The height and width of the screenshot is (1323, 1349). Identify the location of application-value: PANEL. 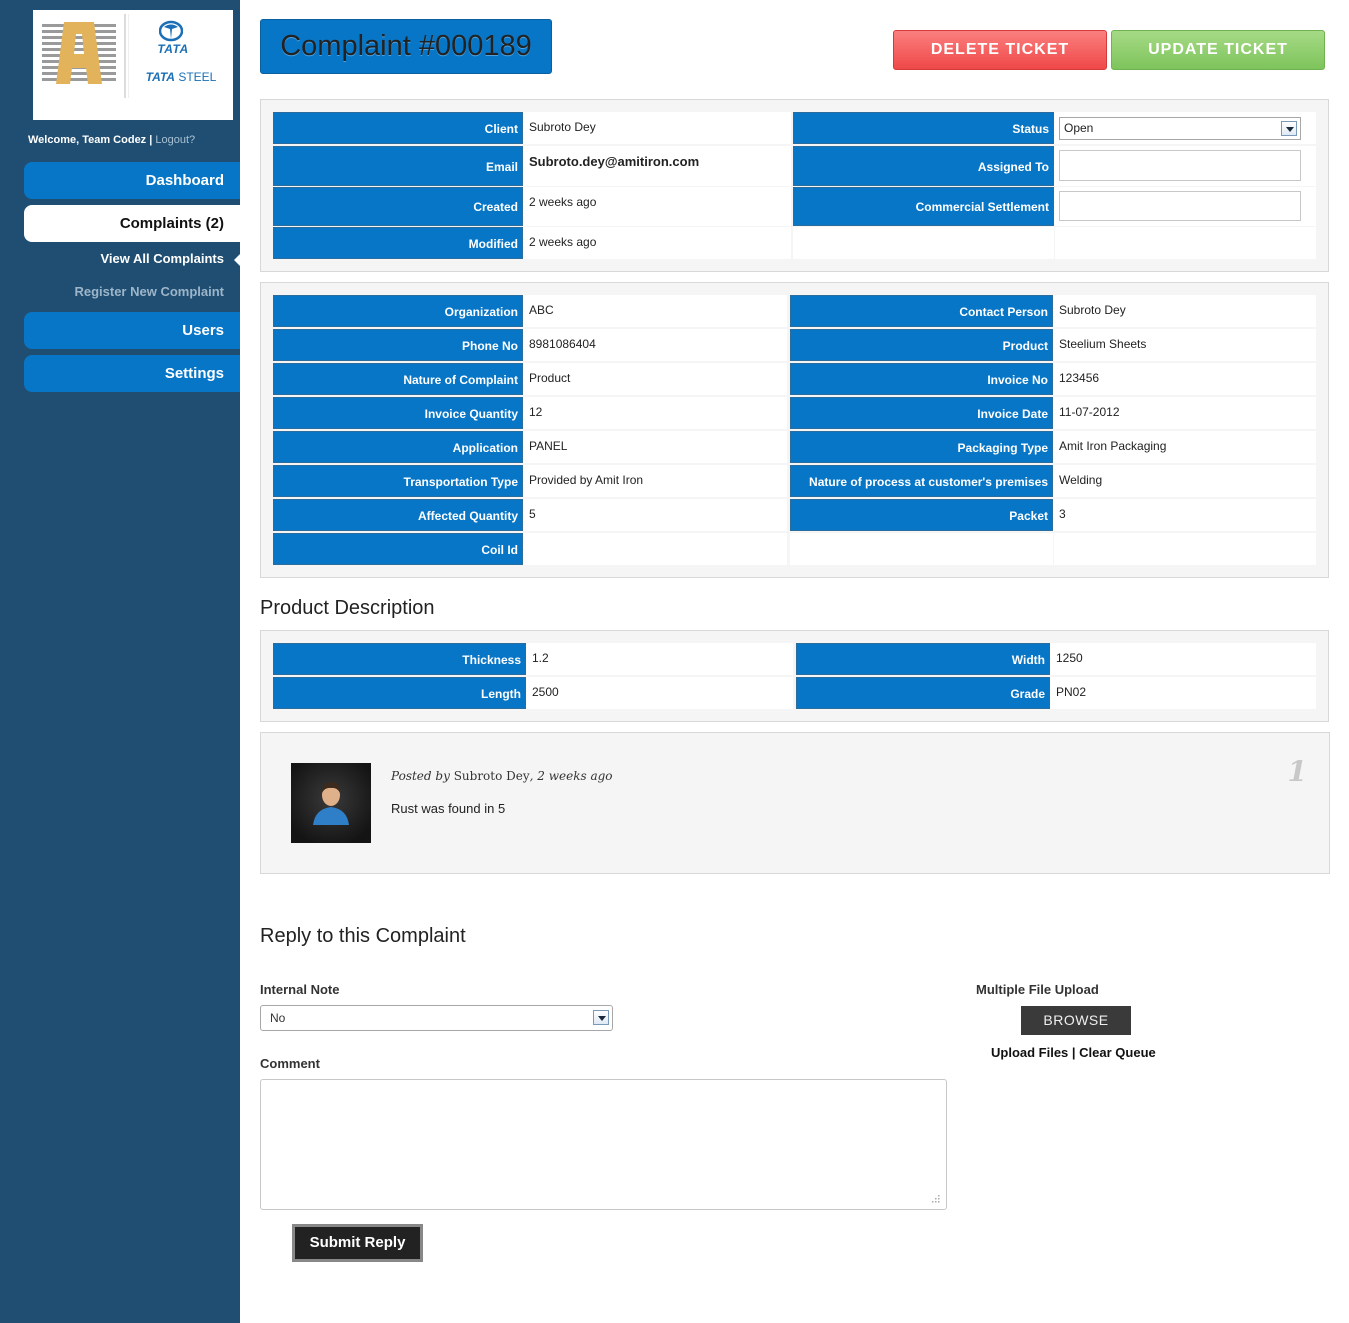
(655, 447).